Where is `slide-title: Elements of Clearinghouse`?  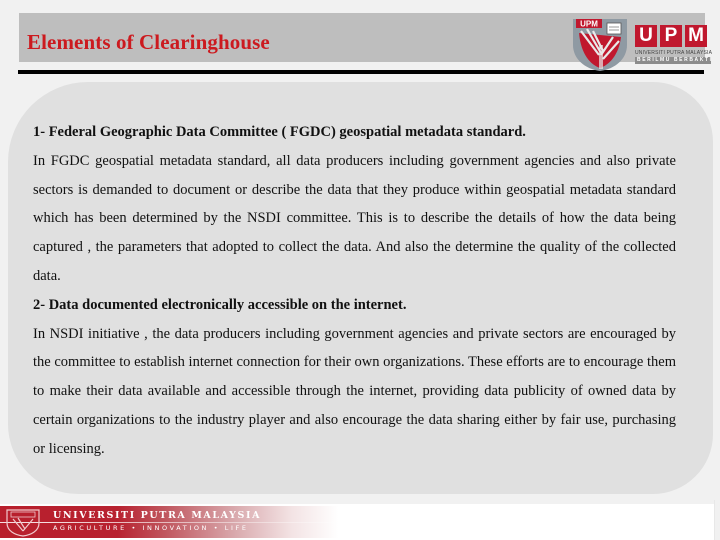
slide-title: Elements of Clearinghouse is located at coordinates (148, 42).